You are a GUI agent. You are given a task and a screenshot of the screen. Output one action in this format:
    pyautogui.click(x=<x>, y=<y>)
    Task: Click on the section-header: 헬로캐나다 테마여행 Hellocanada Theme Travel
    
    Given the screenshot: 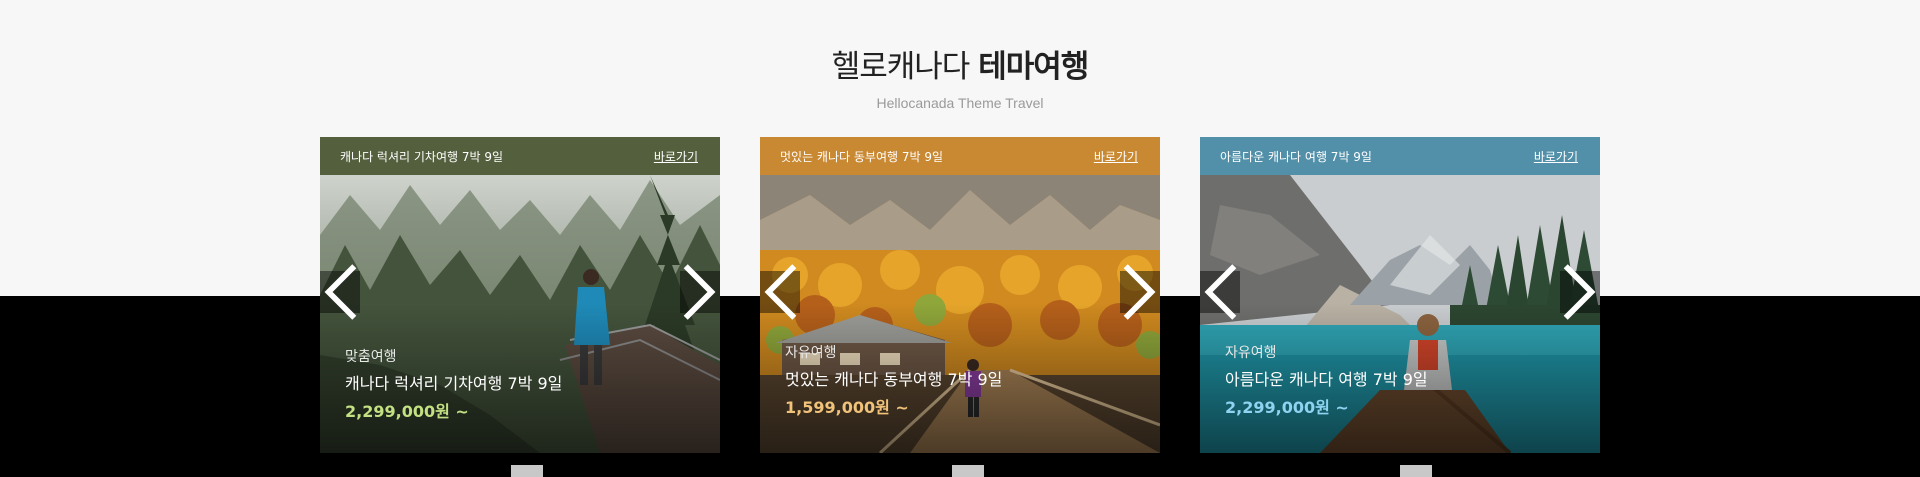 What is the action you would take?
    pyautogui.click(x=960, y=79)
    